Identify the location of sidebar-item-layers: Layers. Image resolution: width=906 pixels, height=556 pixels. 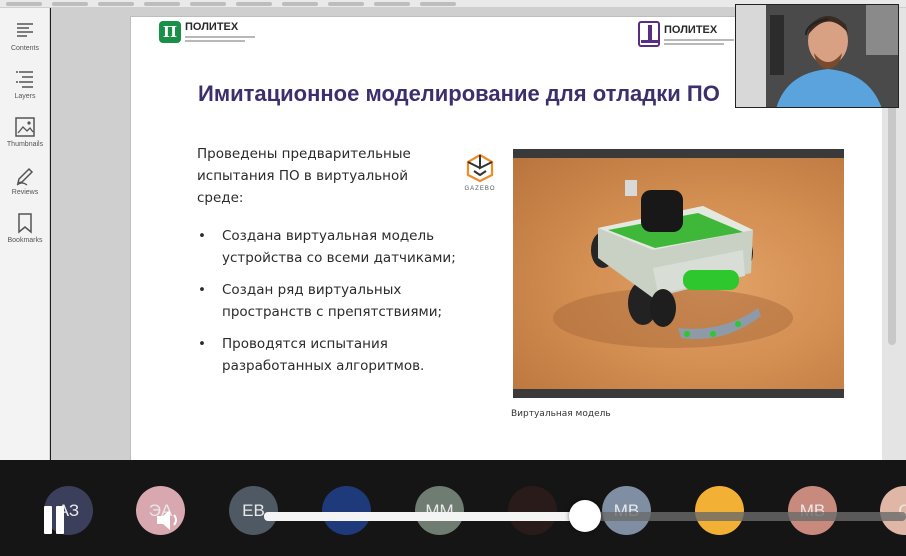
(25, 90).